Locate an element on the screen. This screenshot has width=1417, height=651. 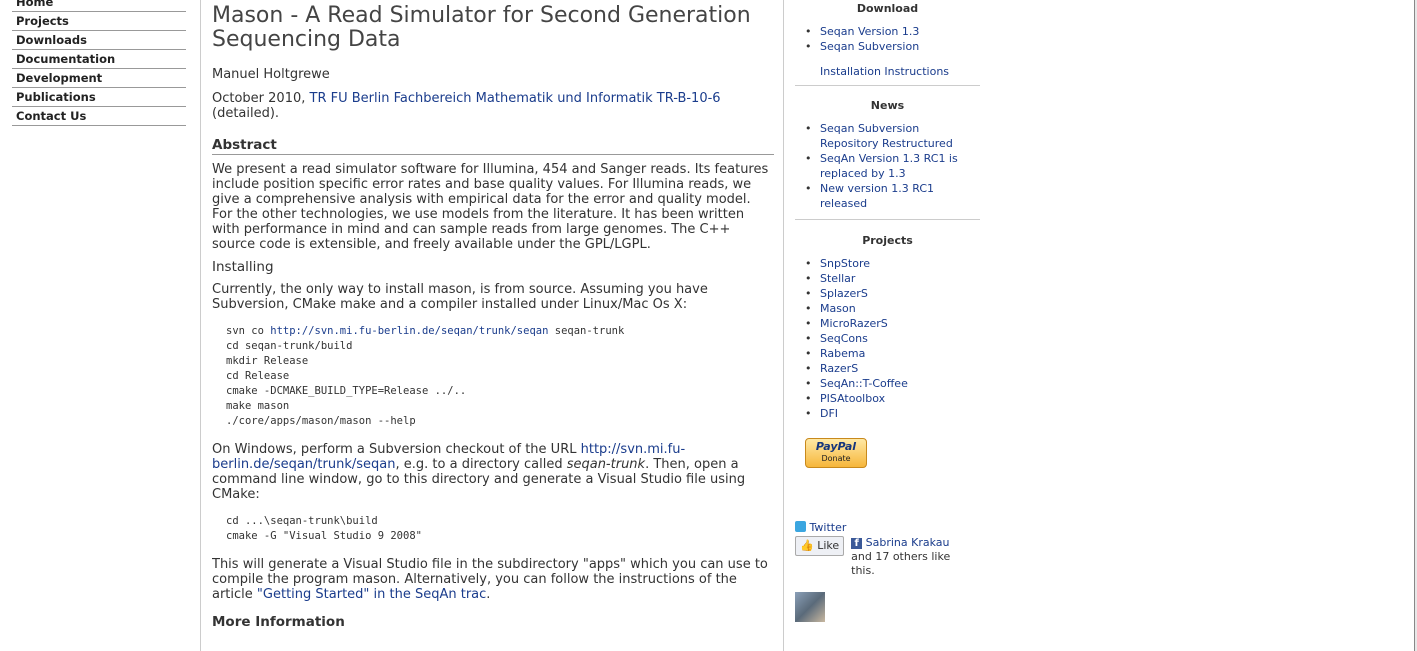
project-item: SnpStore is located at coordinates (892, 263).